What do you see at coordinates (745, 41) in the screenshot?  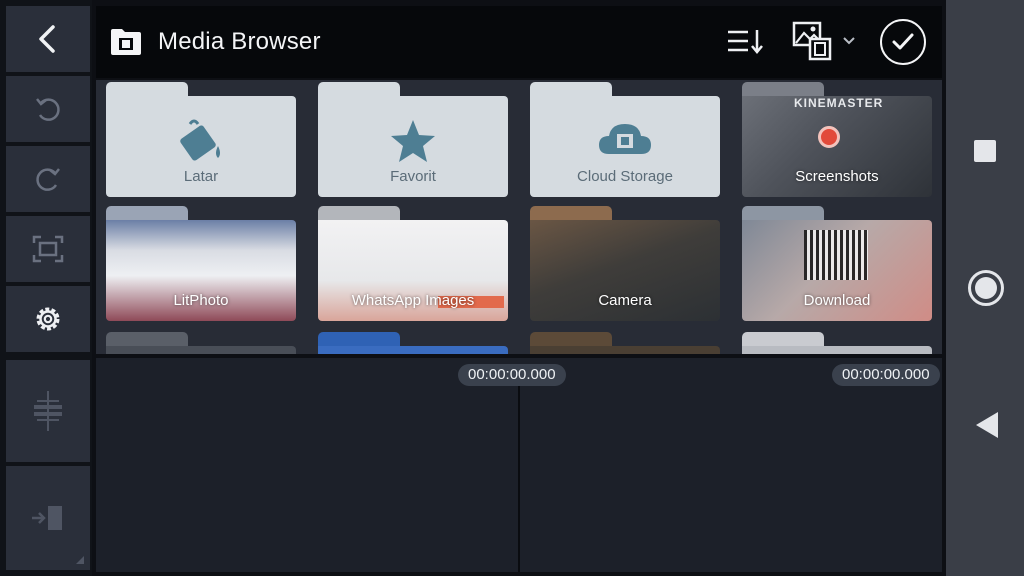 I see `sort-icon` at bounding box center [745, 41].